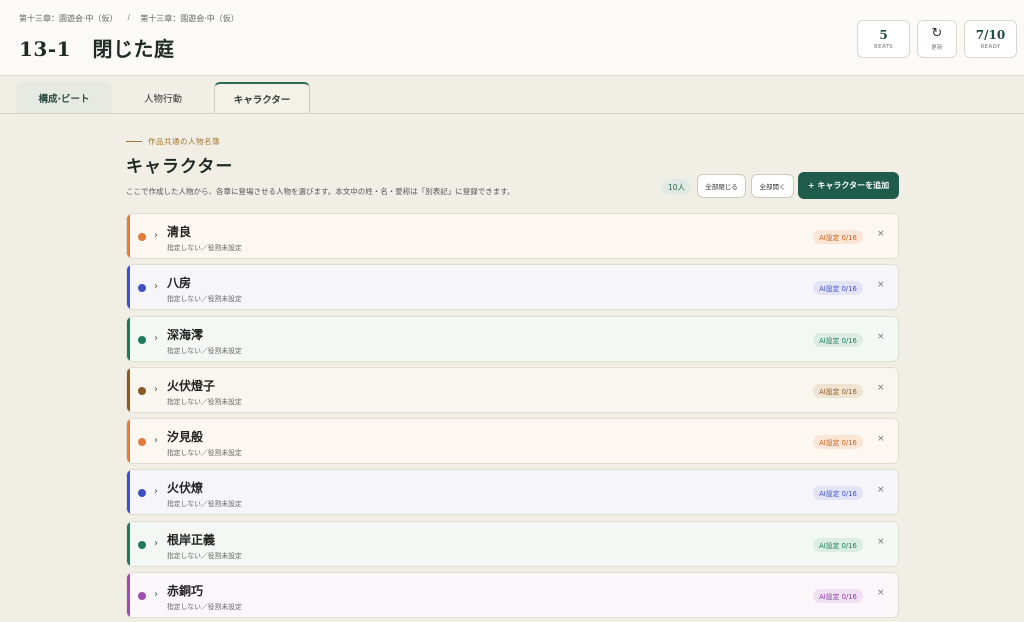 Image resolution: width=1024 pixels, height=622 pixels. I want to click on page-title-number: 13-1, so click(45, 49).